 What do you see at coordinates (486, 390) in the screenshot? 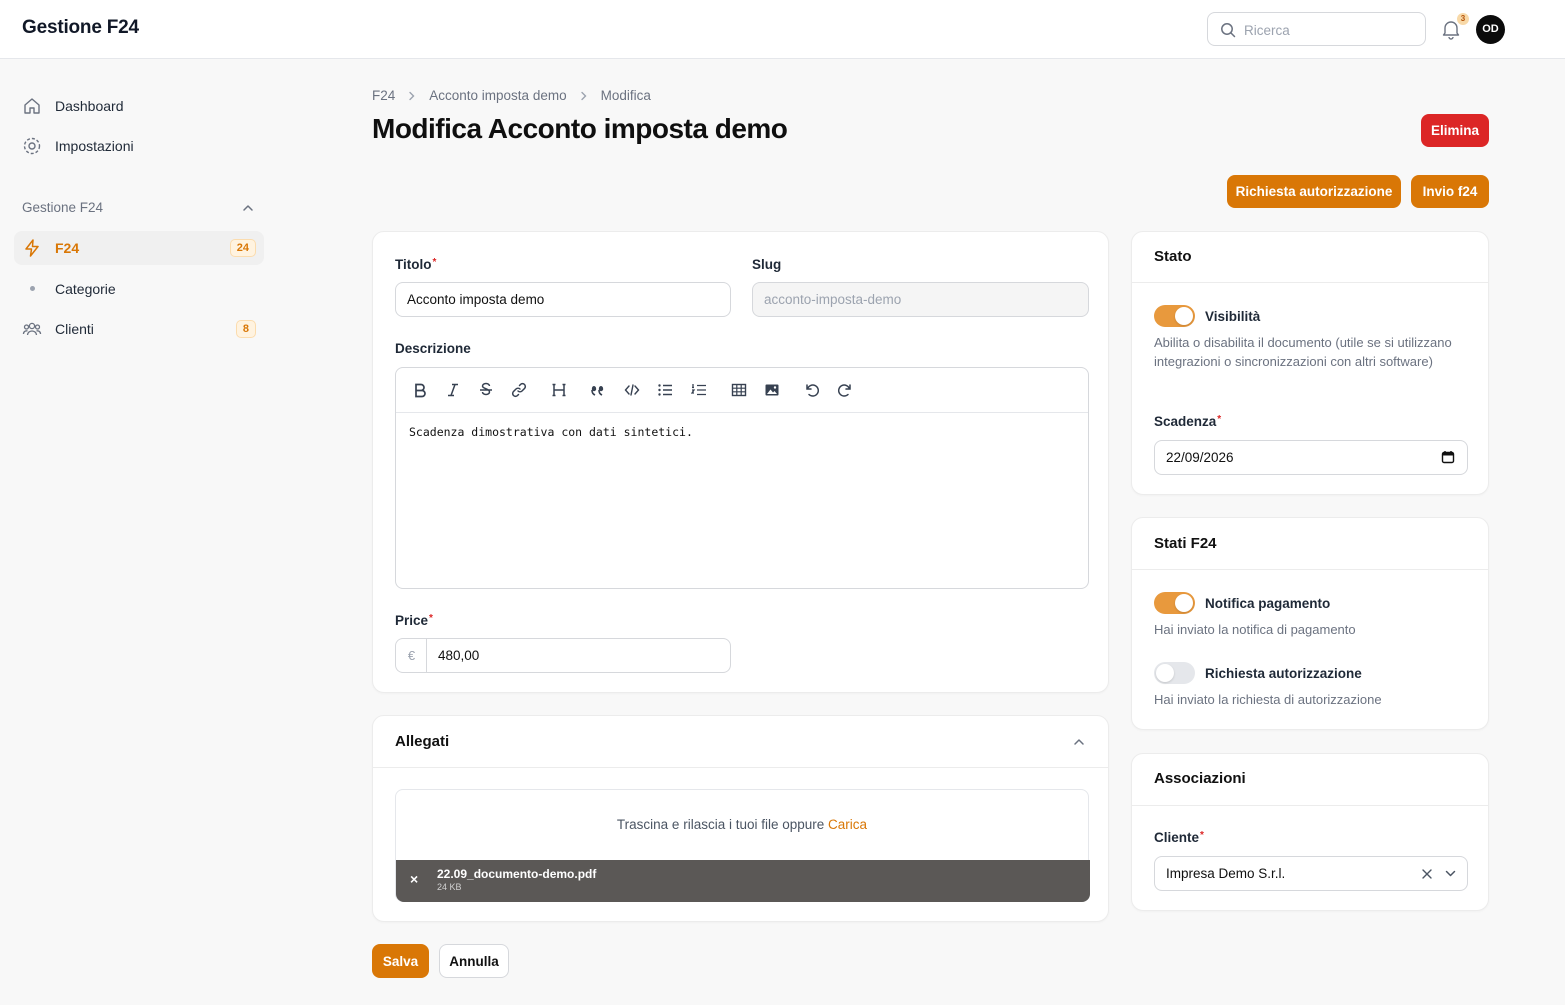
I see `strikethrough-icon` at bounding box center [486, 390].